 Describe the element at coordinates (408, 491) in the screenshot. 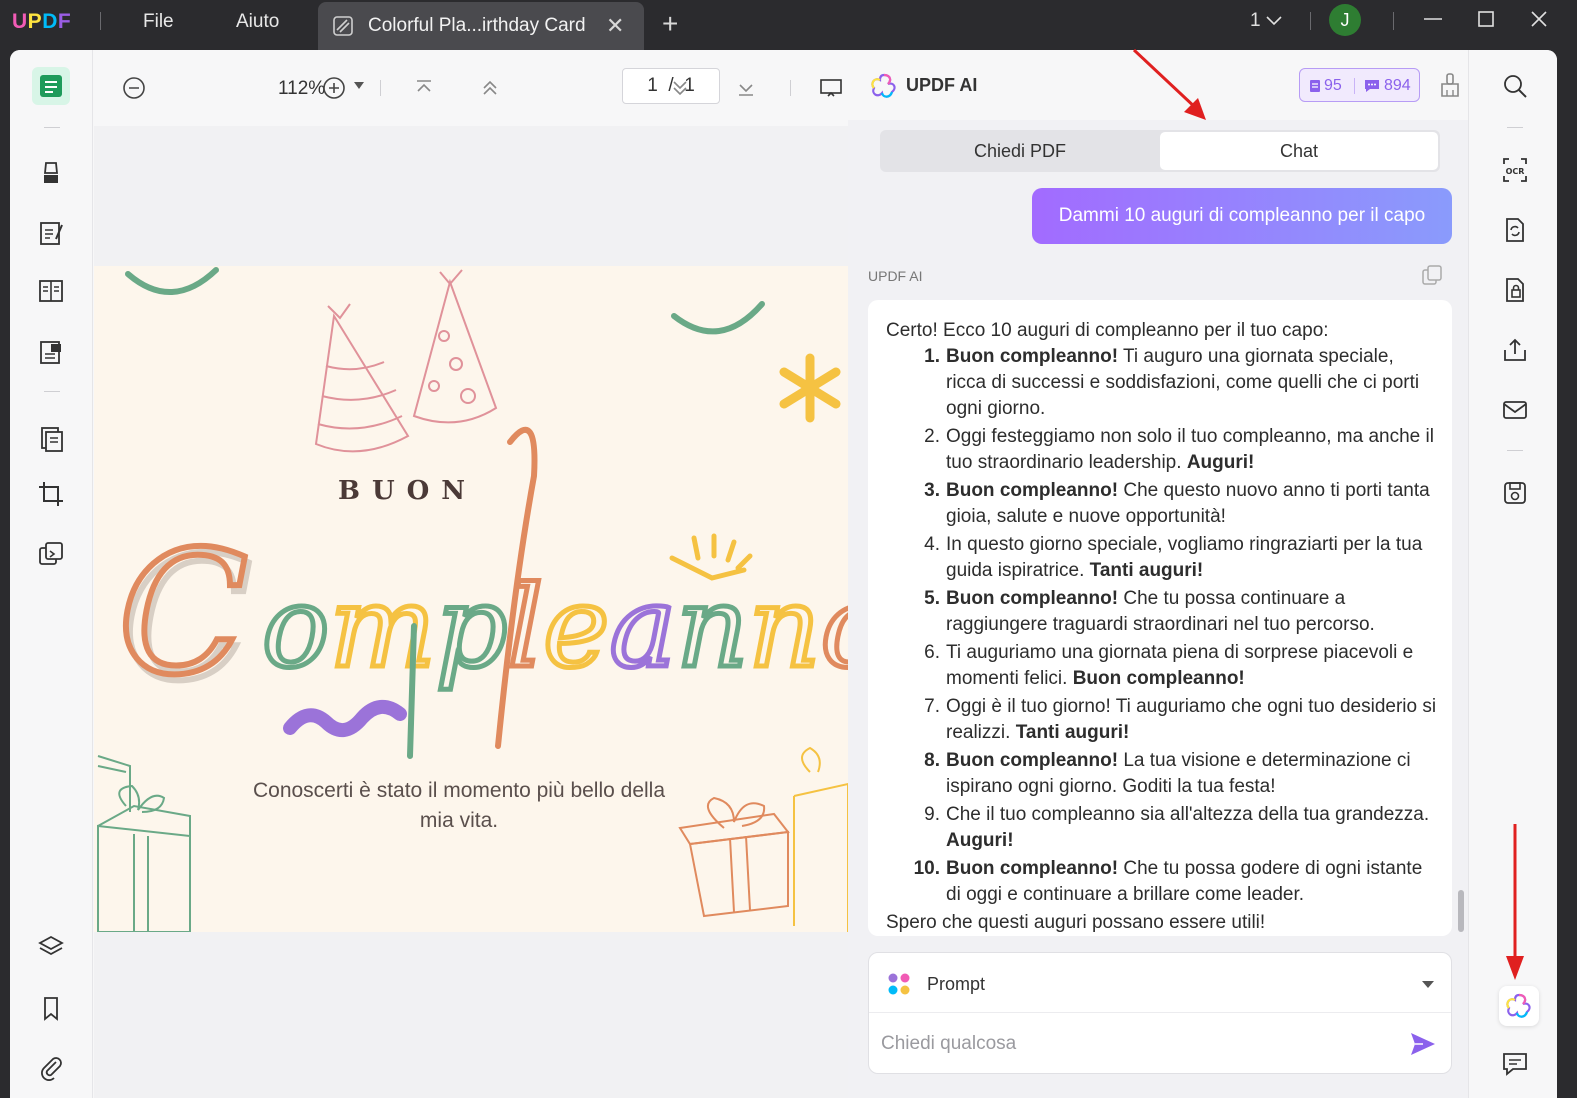

I see `card-buon-text: BUON` at that location.